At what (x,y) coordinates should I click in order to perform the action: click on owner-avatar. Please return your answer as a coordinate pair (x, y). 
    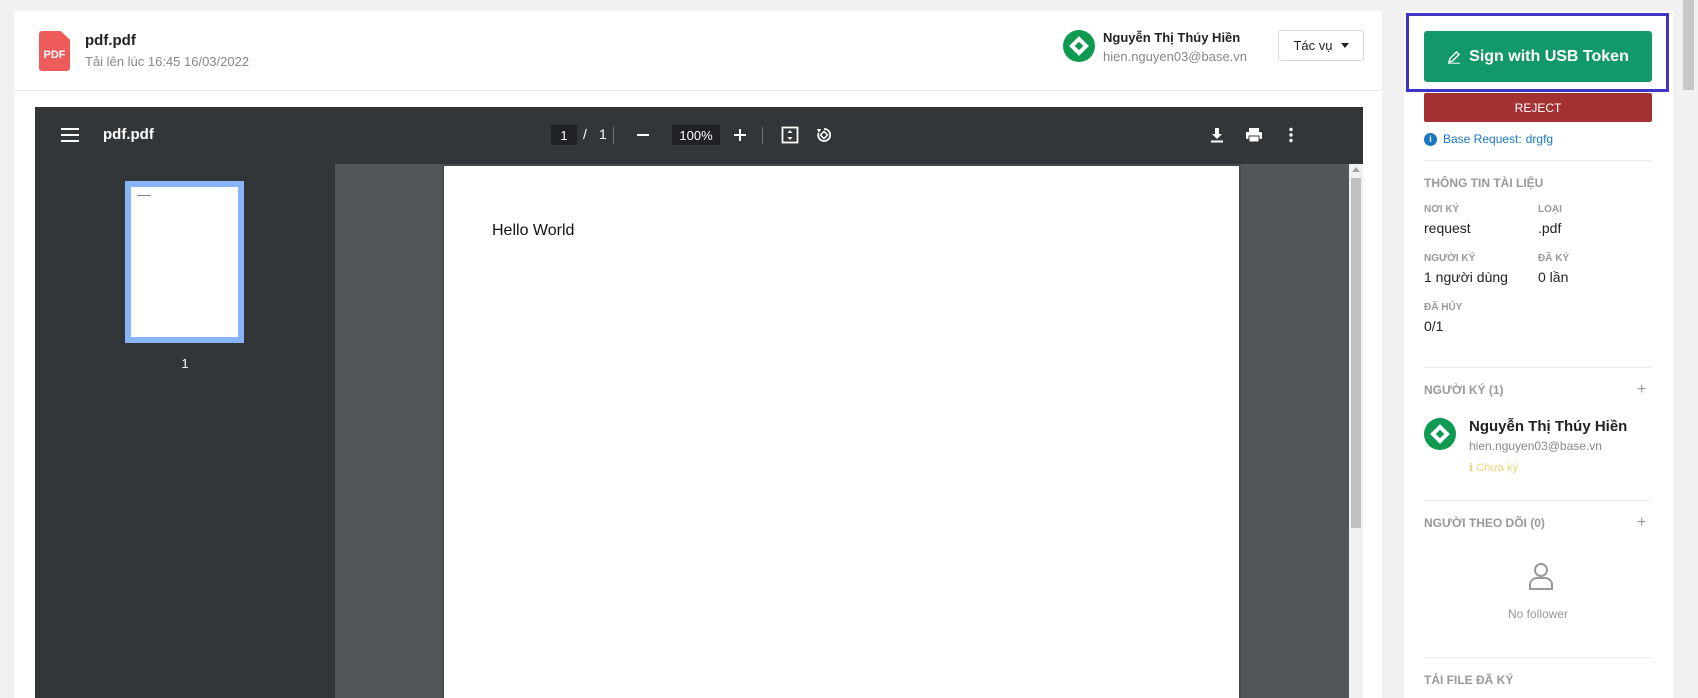
    Looking at the image, I should click on (1079, 46).